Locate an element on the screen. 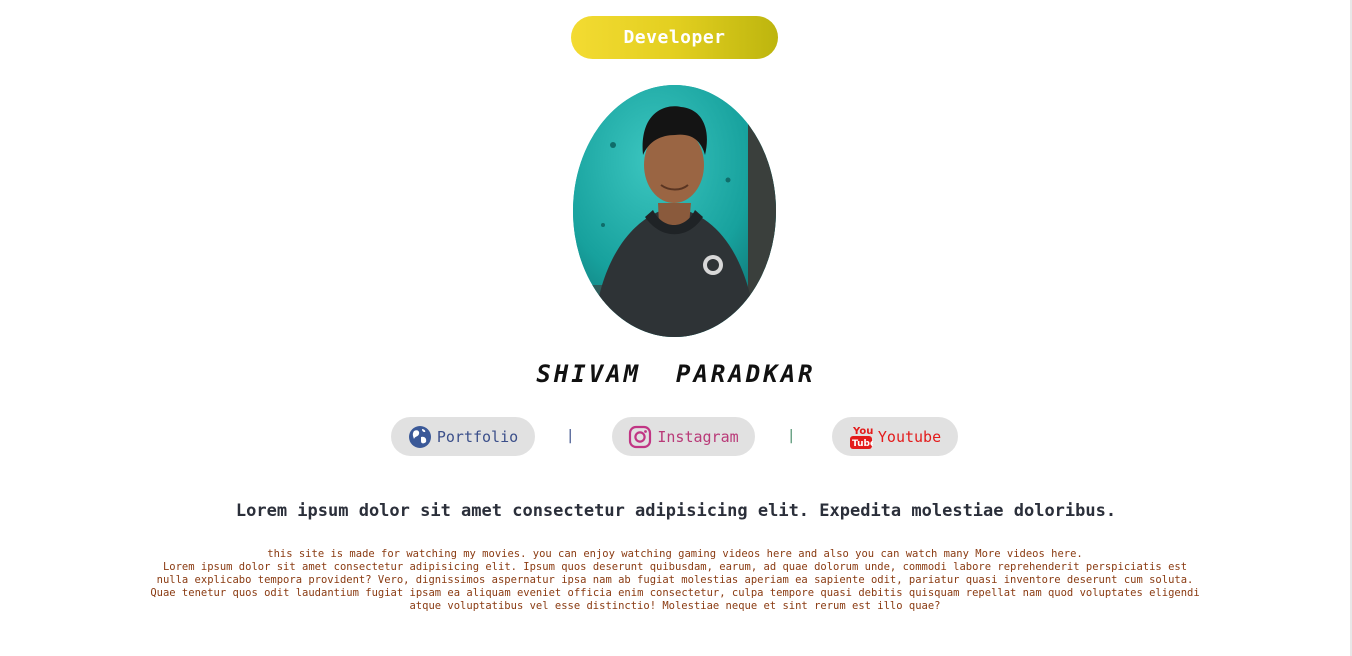 Image resolution: width=1352 pixels, height=656 pixels. svg-text: You is located at coordinates (862, 431).